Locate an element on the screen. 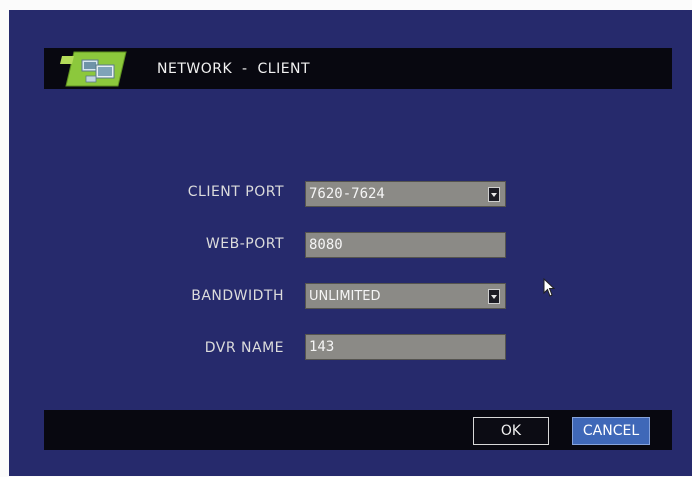 The image size is (692, 477). bandwidth-dropdown: UNLIMITED is located at coordinates (405, 296).